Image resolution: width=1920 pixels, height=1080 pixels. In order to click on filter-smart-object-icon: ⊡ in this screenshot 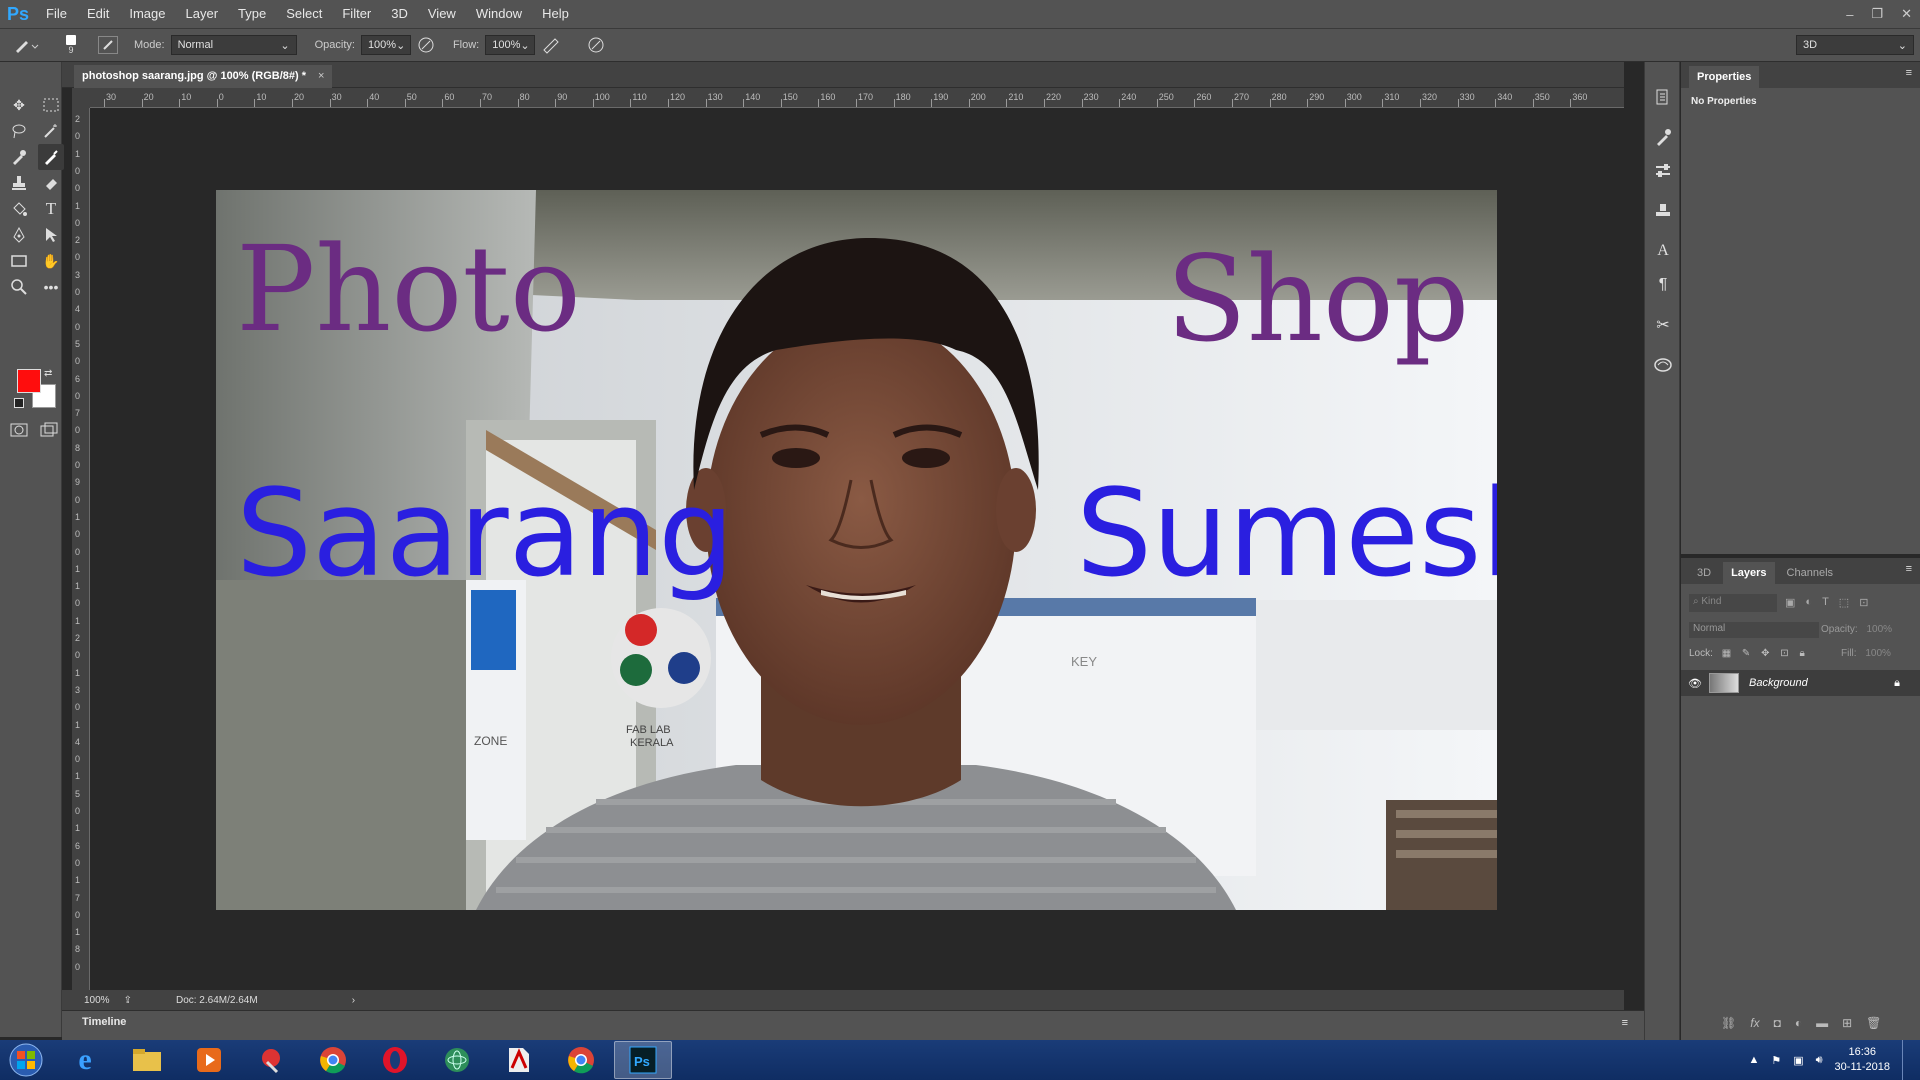, I will do `click(1863, 602)`.